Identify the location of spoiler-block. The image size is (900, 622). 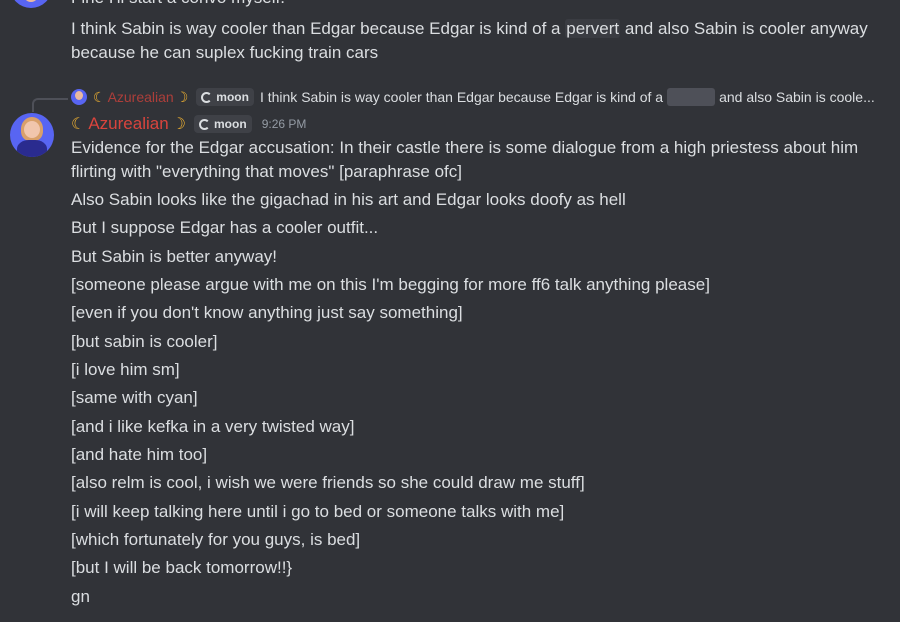
(691, 97).